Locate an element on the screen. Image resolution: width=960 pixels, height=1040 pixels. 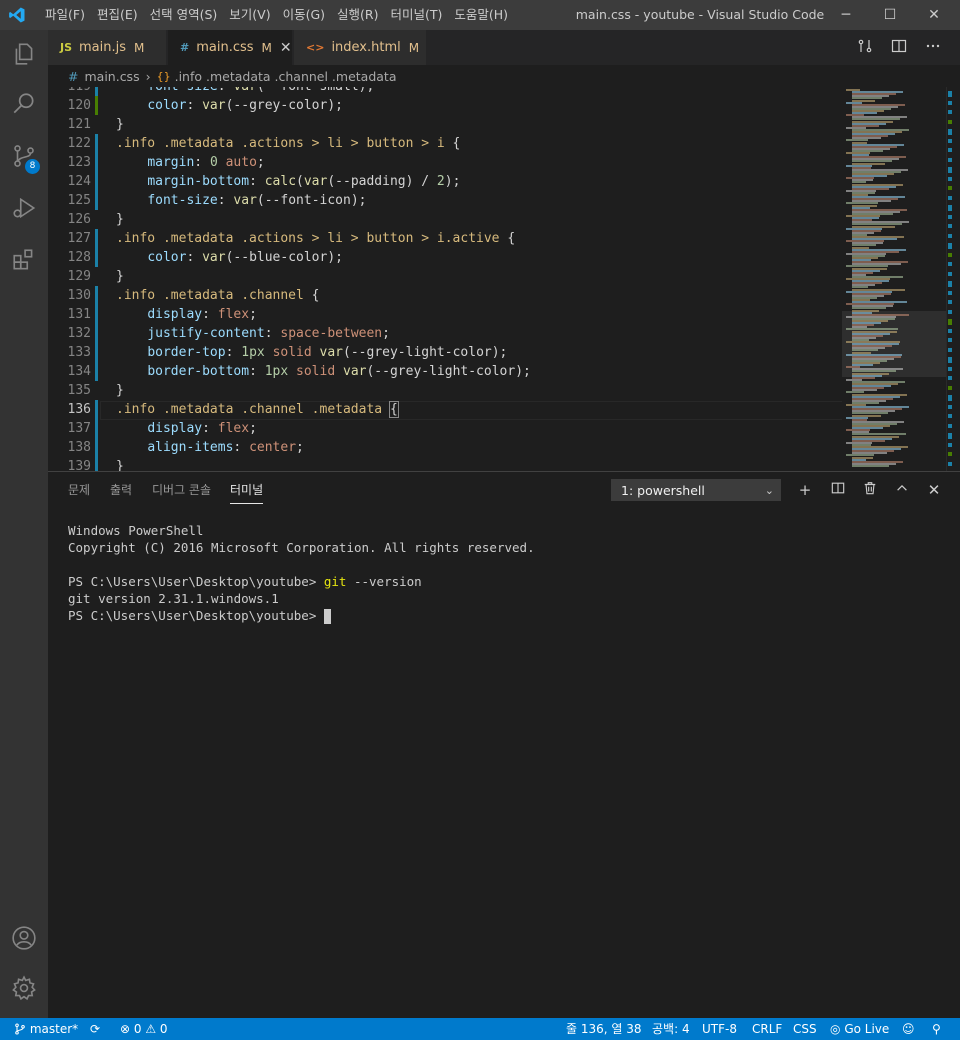
menu-run: 실행(R) is located at coordinates (357, 15).